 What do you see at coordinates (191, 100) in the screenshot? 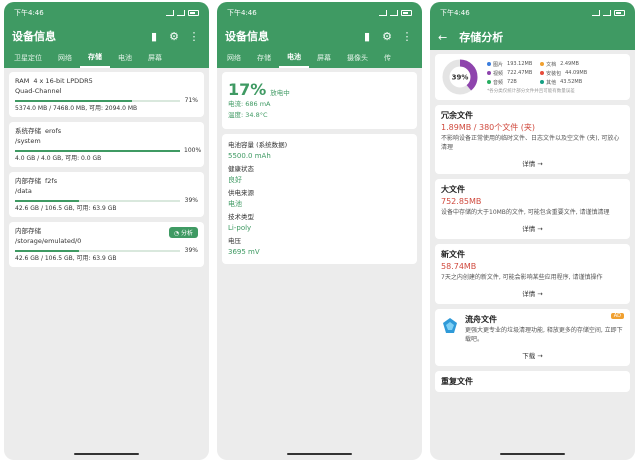
I see `ram-percent: 71%` at bounding box center [191, 100].